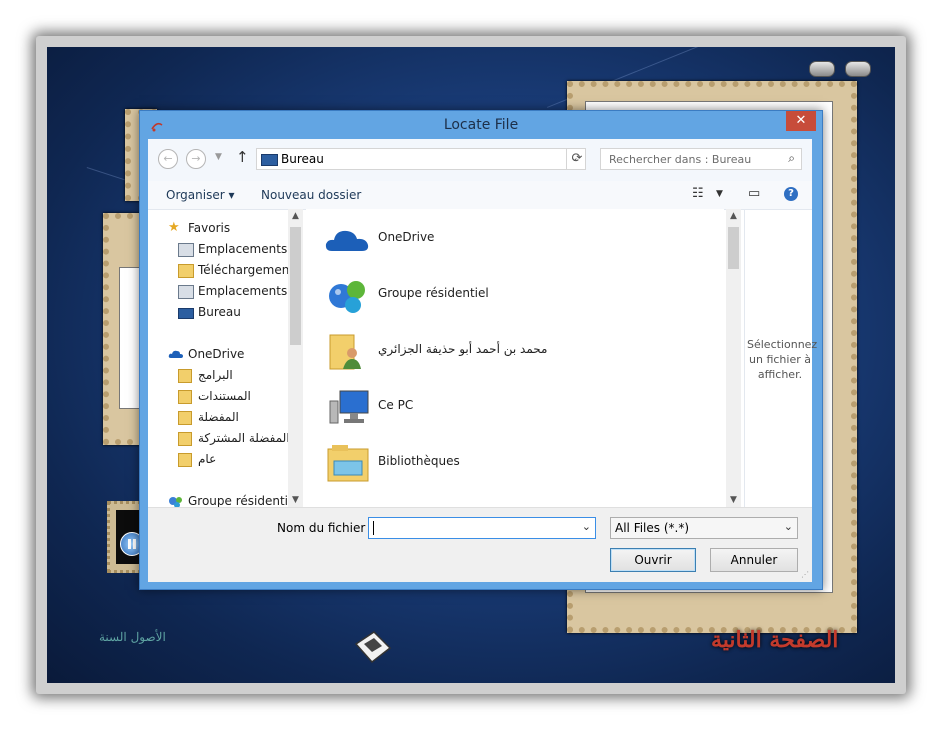  What do you see at coordinates (302, 159) in the screenshot?
I see `address-text: Bureau` at bounding box center [302, 159].